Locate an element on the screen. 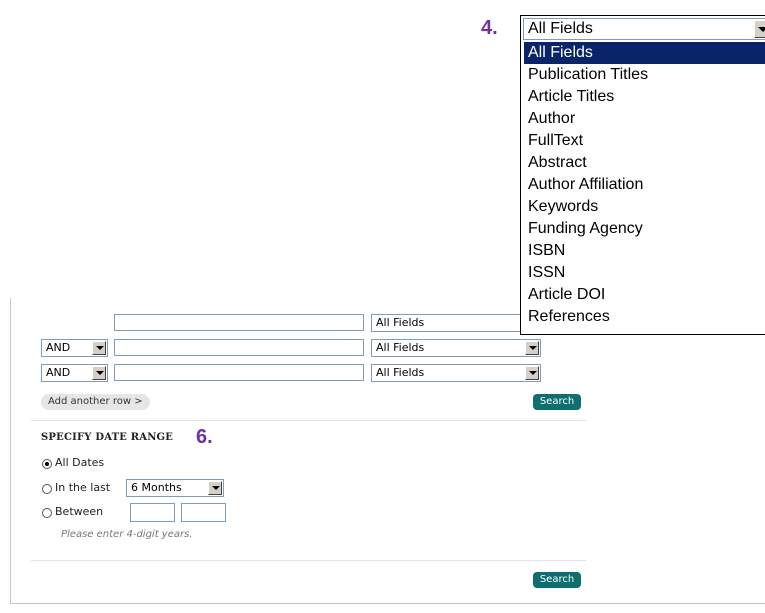  all-dates-label: All Dates is located at coordinates (80, 462).